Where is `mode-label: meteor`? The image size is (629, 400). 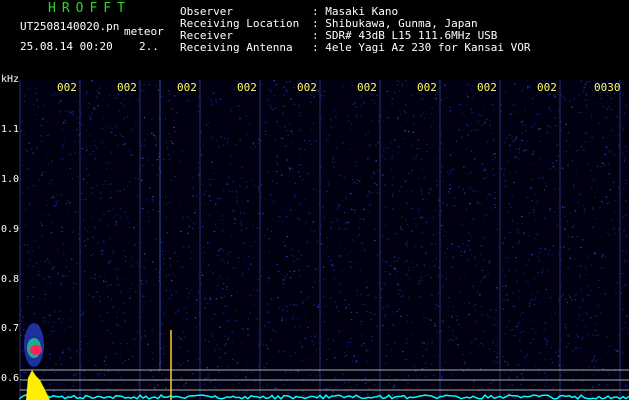 mode-label: meteor is located at coordinates (144, 31).